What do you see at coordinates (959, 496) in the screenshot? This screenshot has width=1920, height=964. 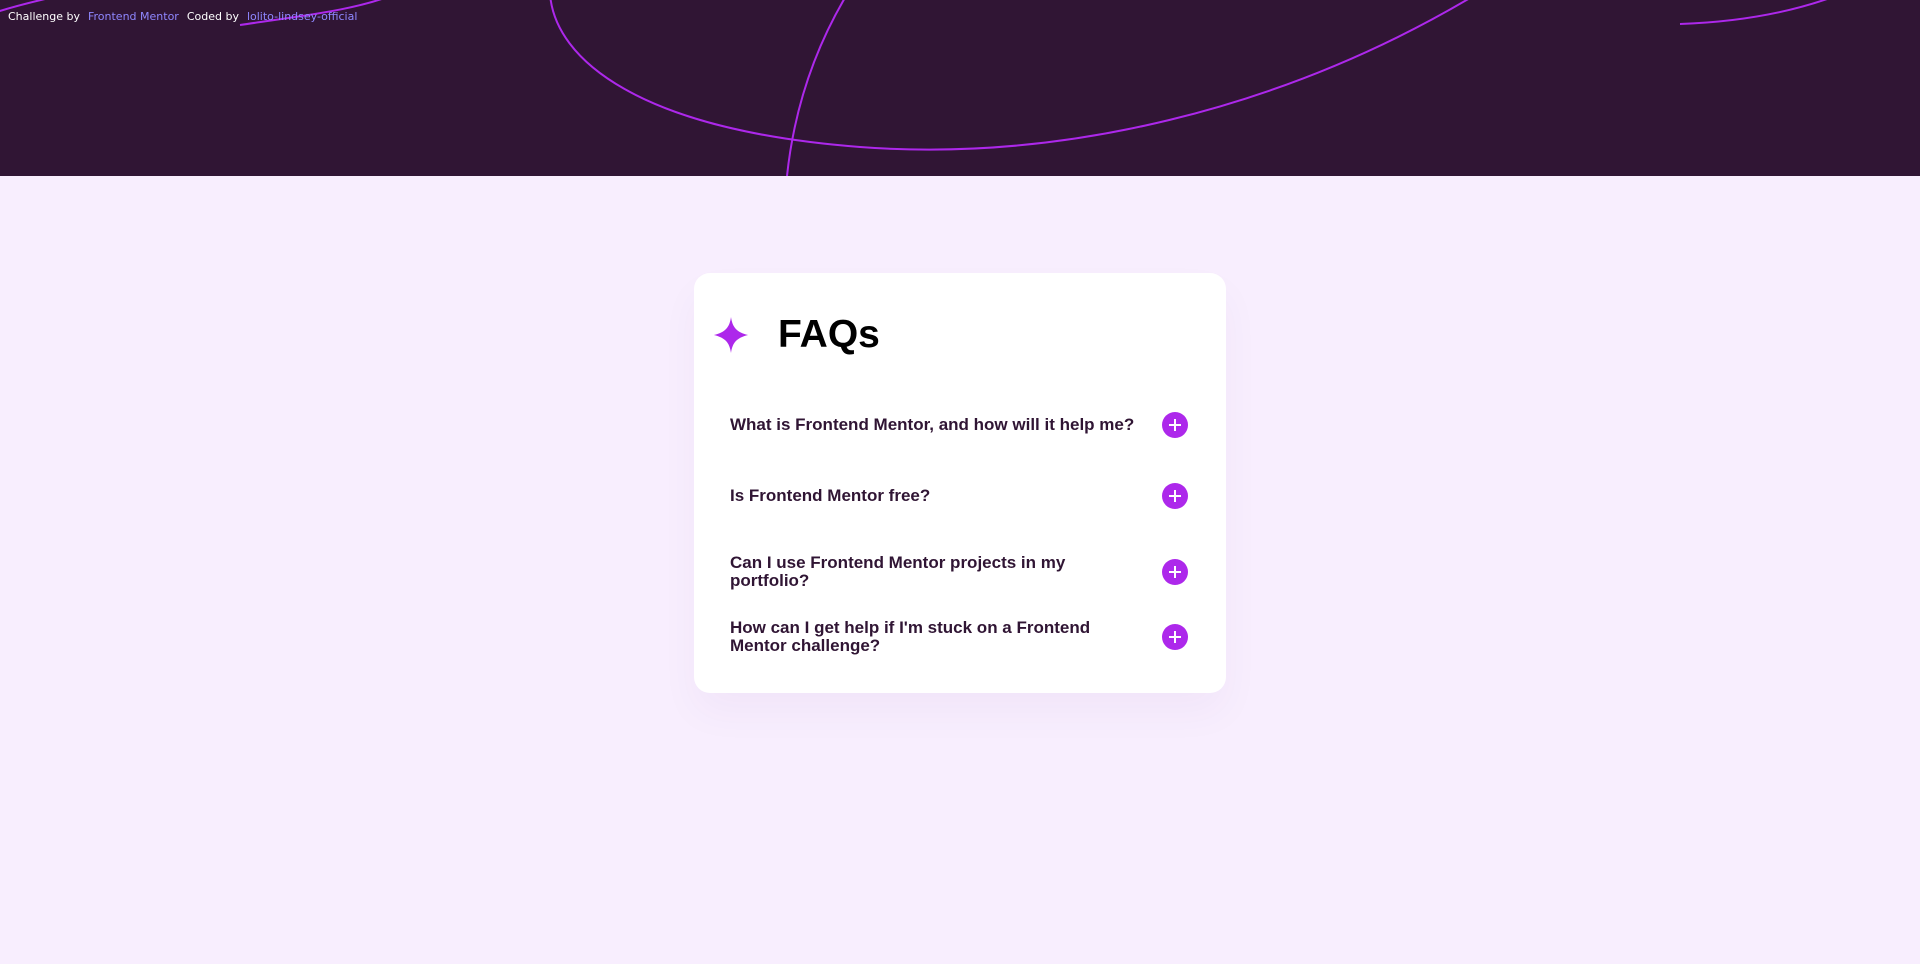 I see `faq-item-is-free: Is Frontend Mentor free?` at bounding box center [959, 496].